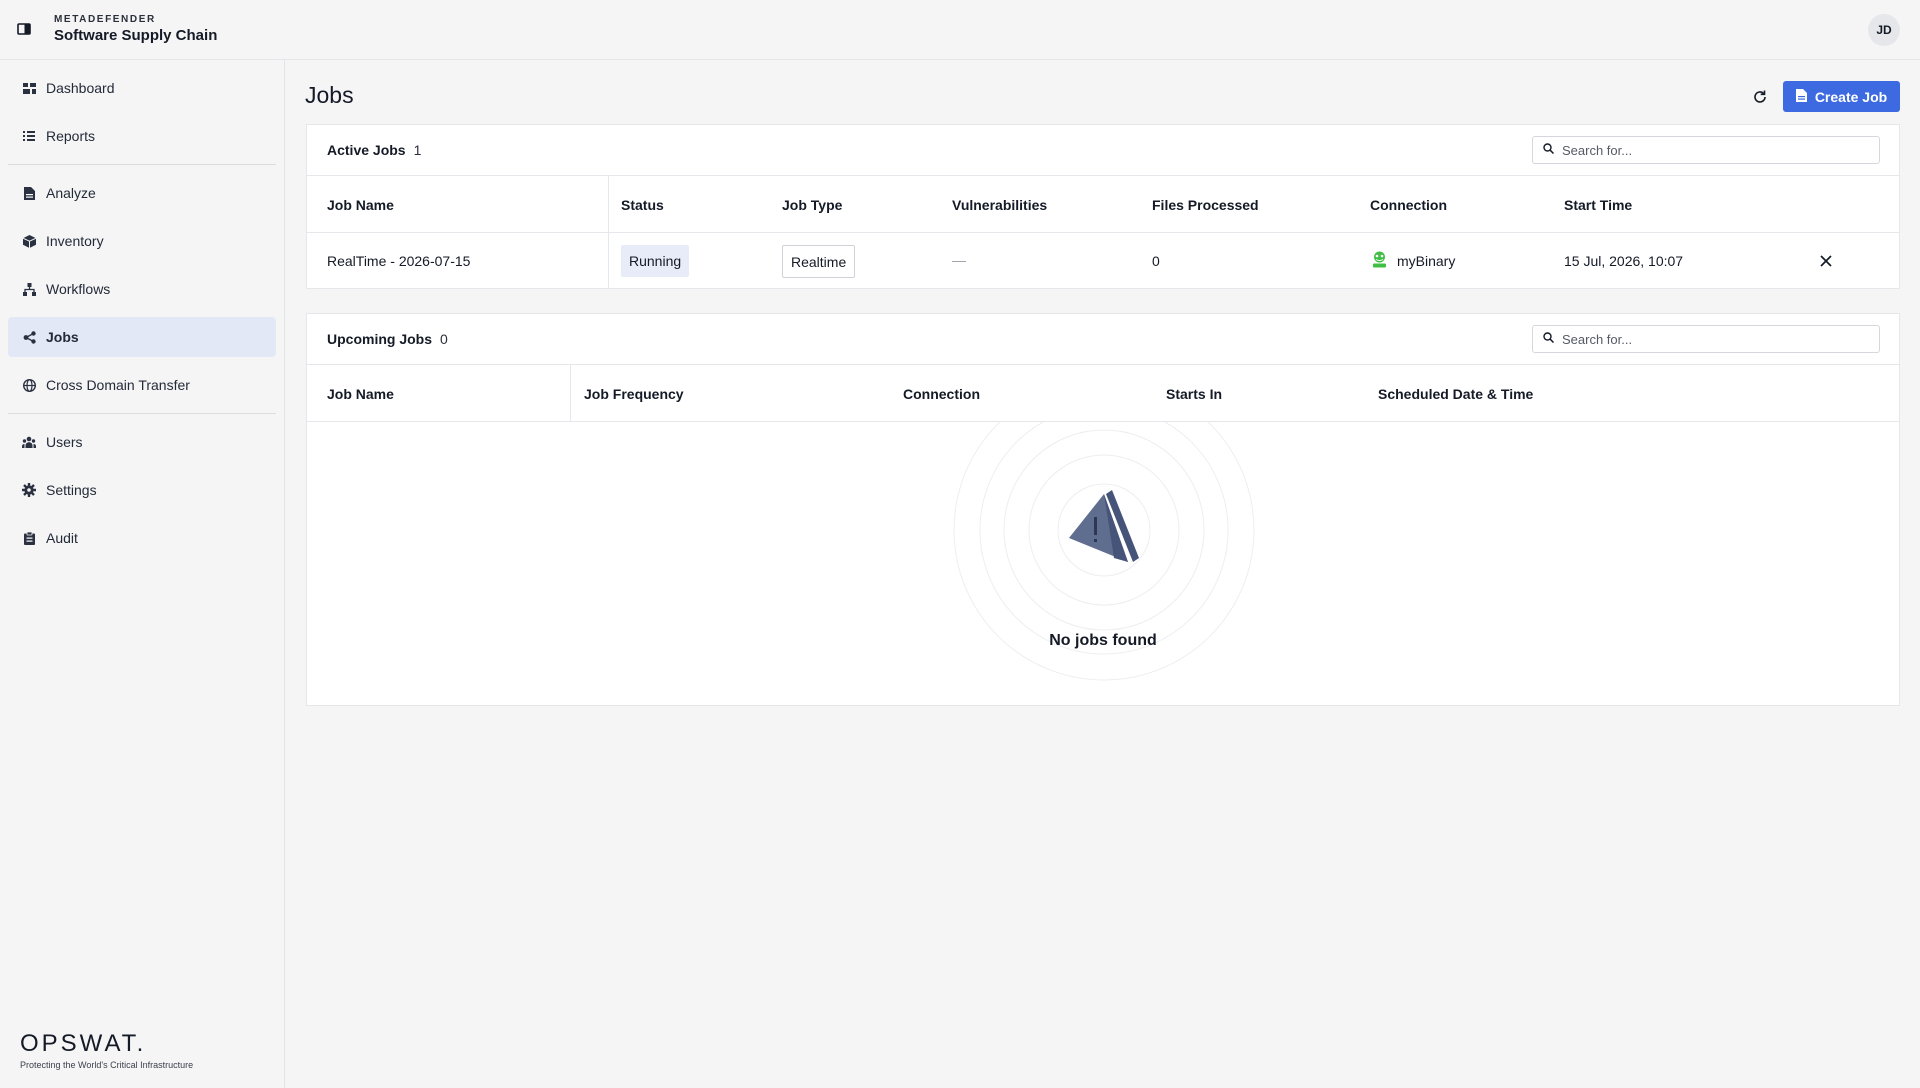 This screenshot has width=1920, height=1088. What do you see at coordinates (75, 241) in the screenshot?
I see `sidebar-item-label: Inventory` at bounding box center [75, 241].